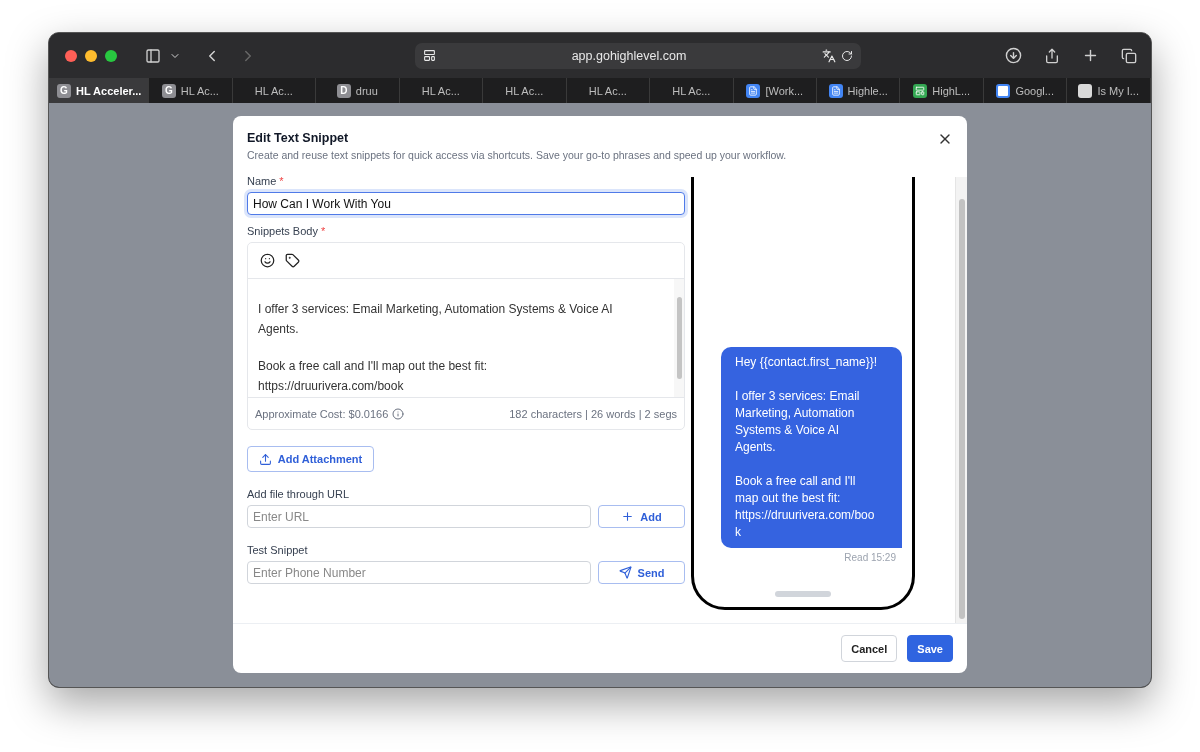  What do you see at coordinates (111, 55) in the screenshot?
I see `zoom-window-icon` at bounding box center [111, 55].